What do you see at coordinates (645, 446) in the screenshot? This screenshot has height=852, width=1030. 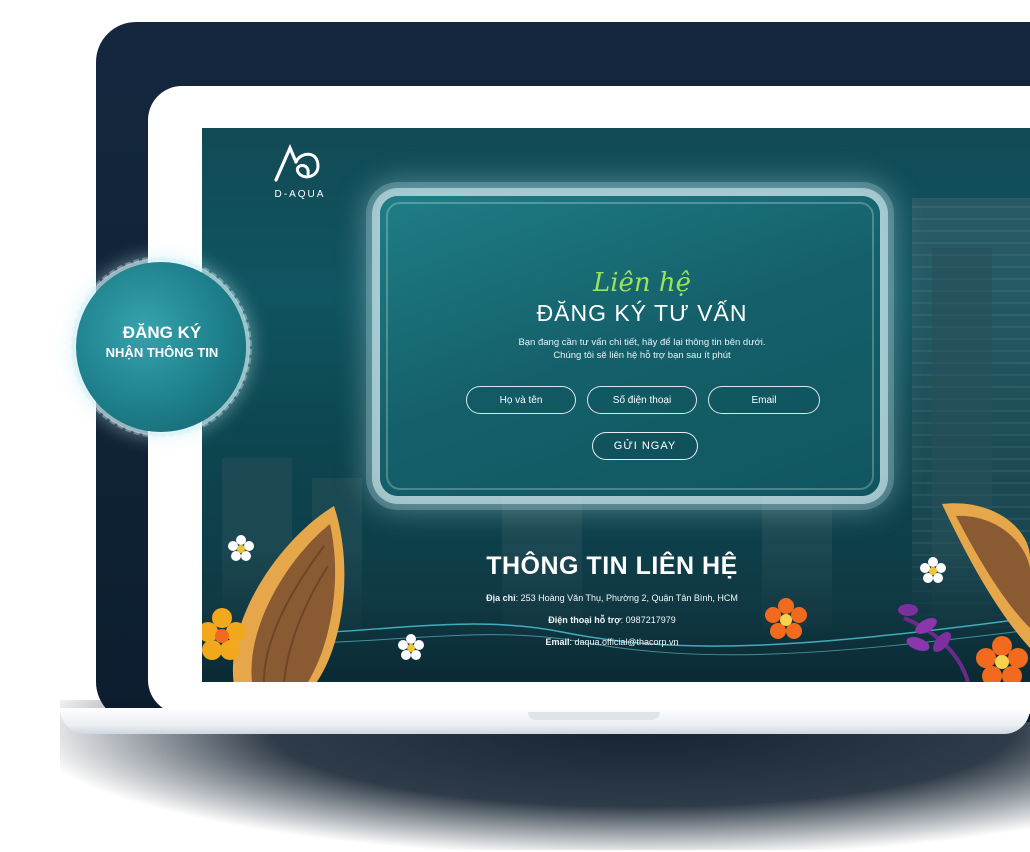 I see `submit-button: GỬI NGAY` at bounding box center [645, 446].